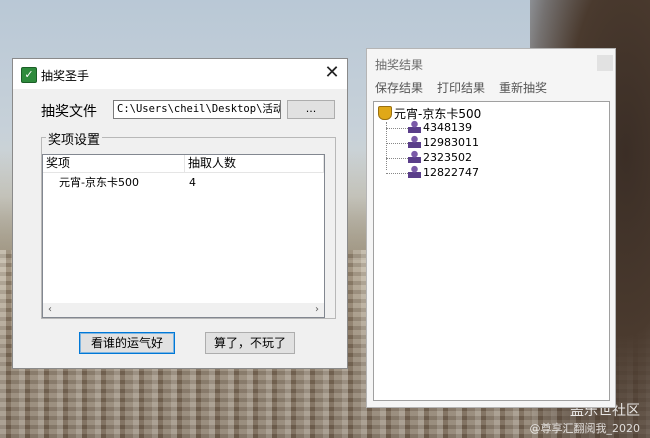  I want to click on results-menu: 保存结果 打印结果 重新抽奖, so click(461, 87).